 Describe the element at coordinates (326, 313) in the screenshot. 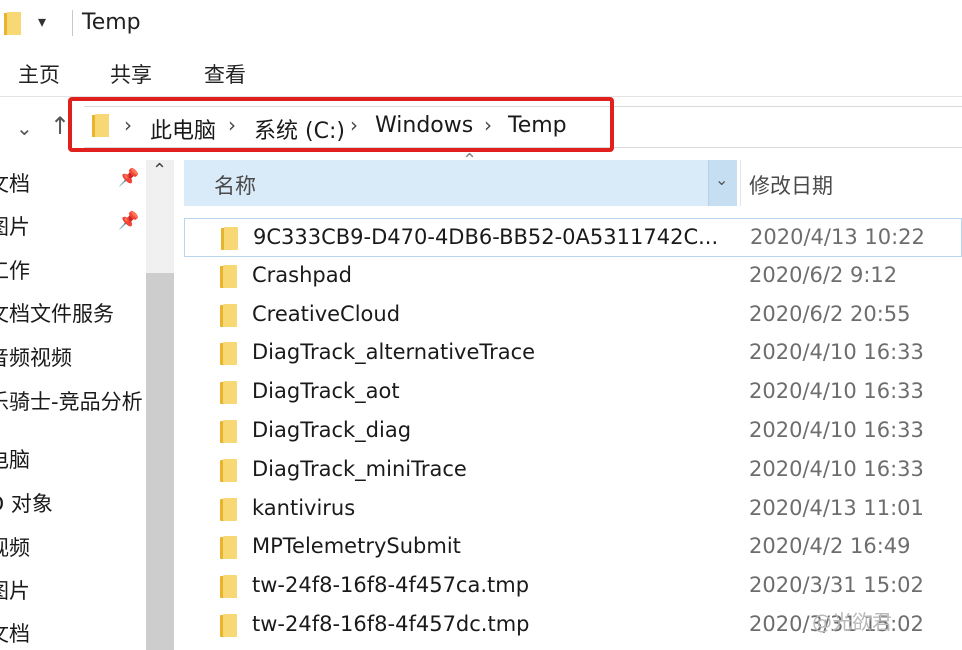

I see `file-name: CreativeCloud` at that location.